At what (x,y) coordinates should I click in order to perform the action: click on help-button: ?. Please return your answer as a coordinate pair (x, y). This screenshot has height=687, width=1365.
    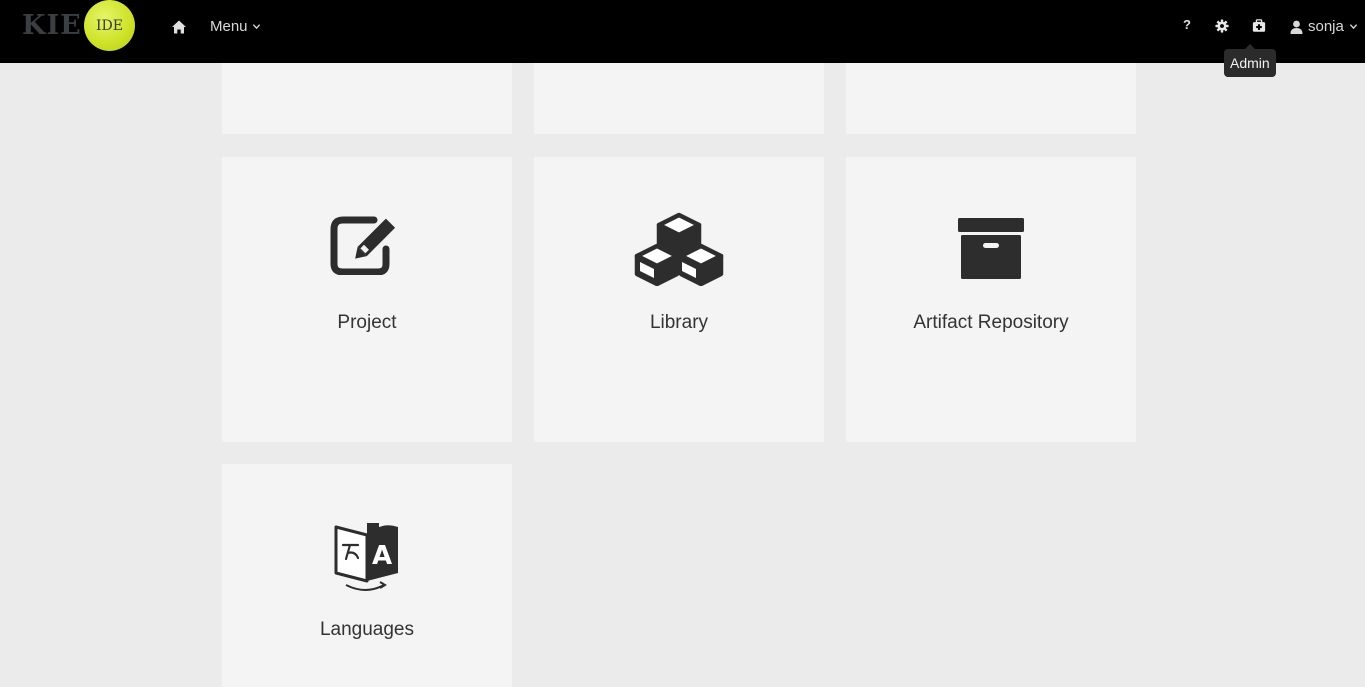
    Looking at the image, I should click on (1187, 24).